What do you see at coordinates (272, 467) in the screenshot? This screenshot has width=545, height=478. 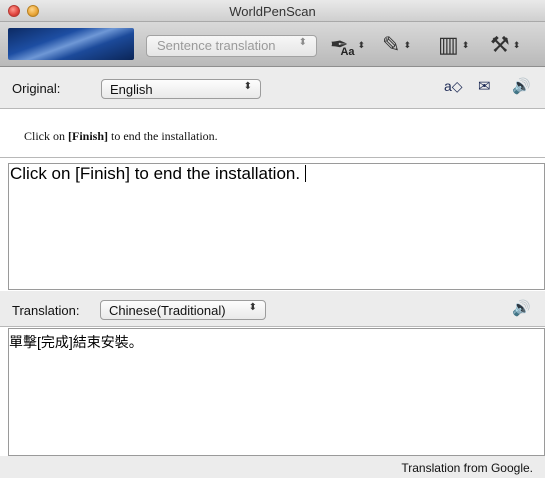 I see `status-footer: Translation from Google.` at bounding box center [272, 467].